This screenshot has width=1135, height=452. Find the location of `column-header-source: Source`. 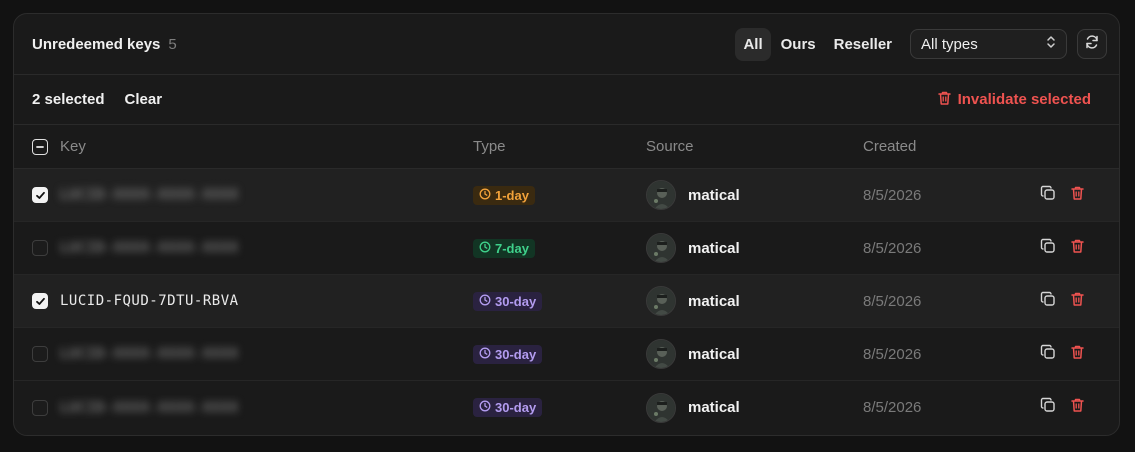

column-header-source: Source is located at coordinates (670, 146).